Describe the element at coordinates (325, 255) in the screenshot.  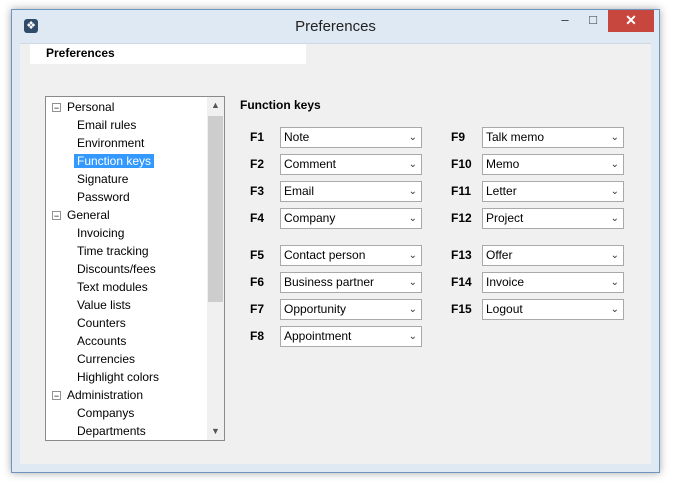
I see `select-value: Contact person` at that location.